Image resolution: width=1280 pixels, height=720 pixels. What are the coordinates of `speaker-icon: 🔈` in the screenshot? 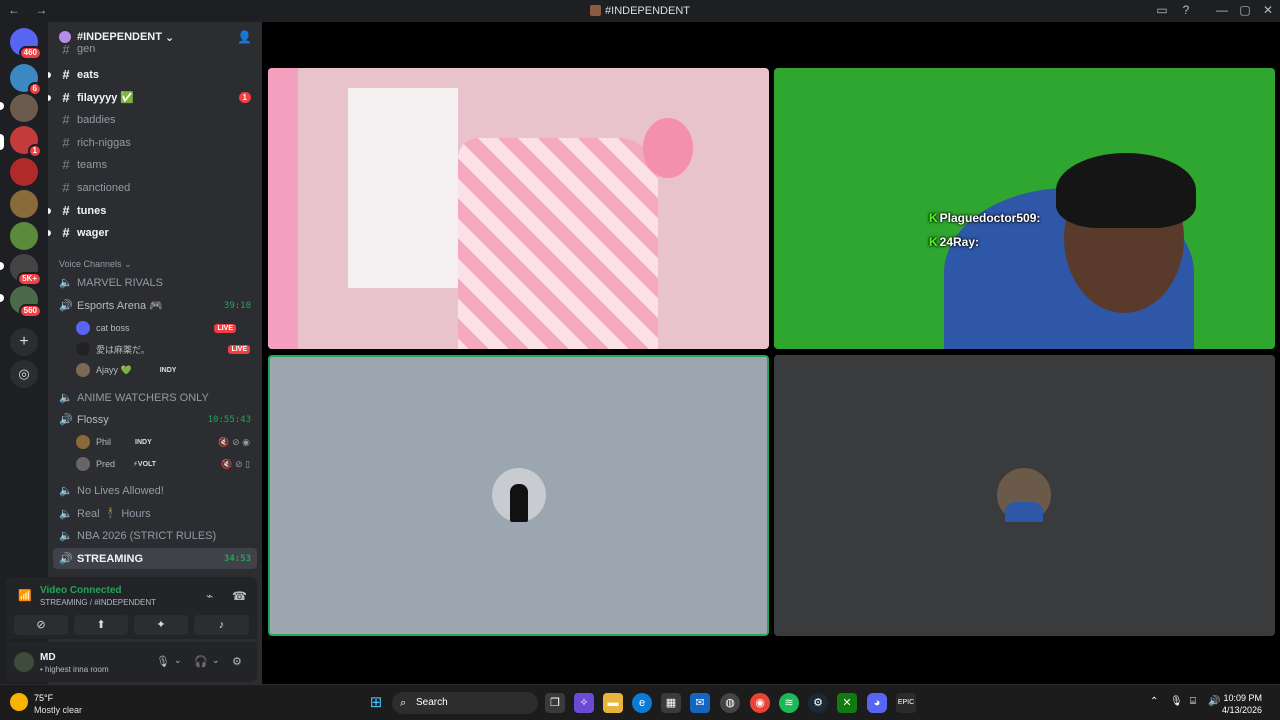 It's located at (66, 398).